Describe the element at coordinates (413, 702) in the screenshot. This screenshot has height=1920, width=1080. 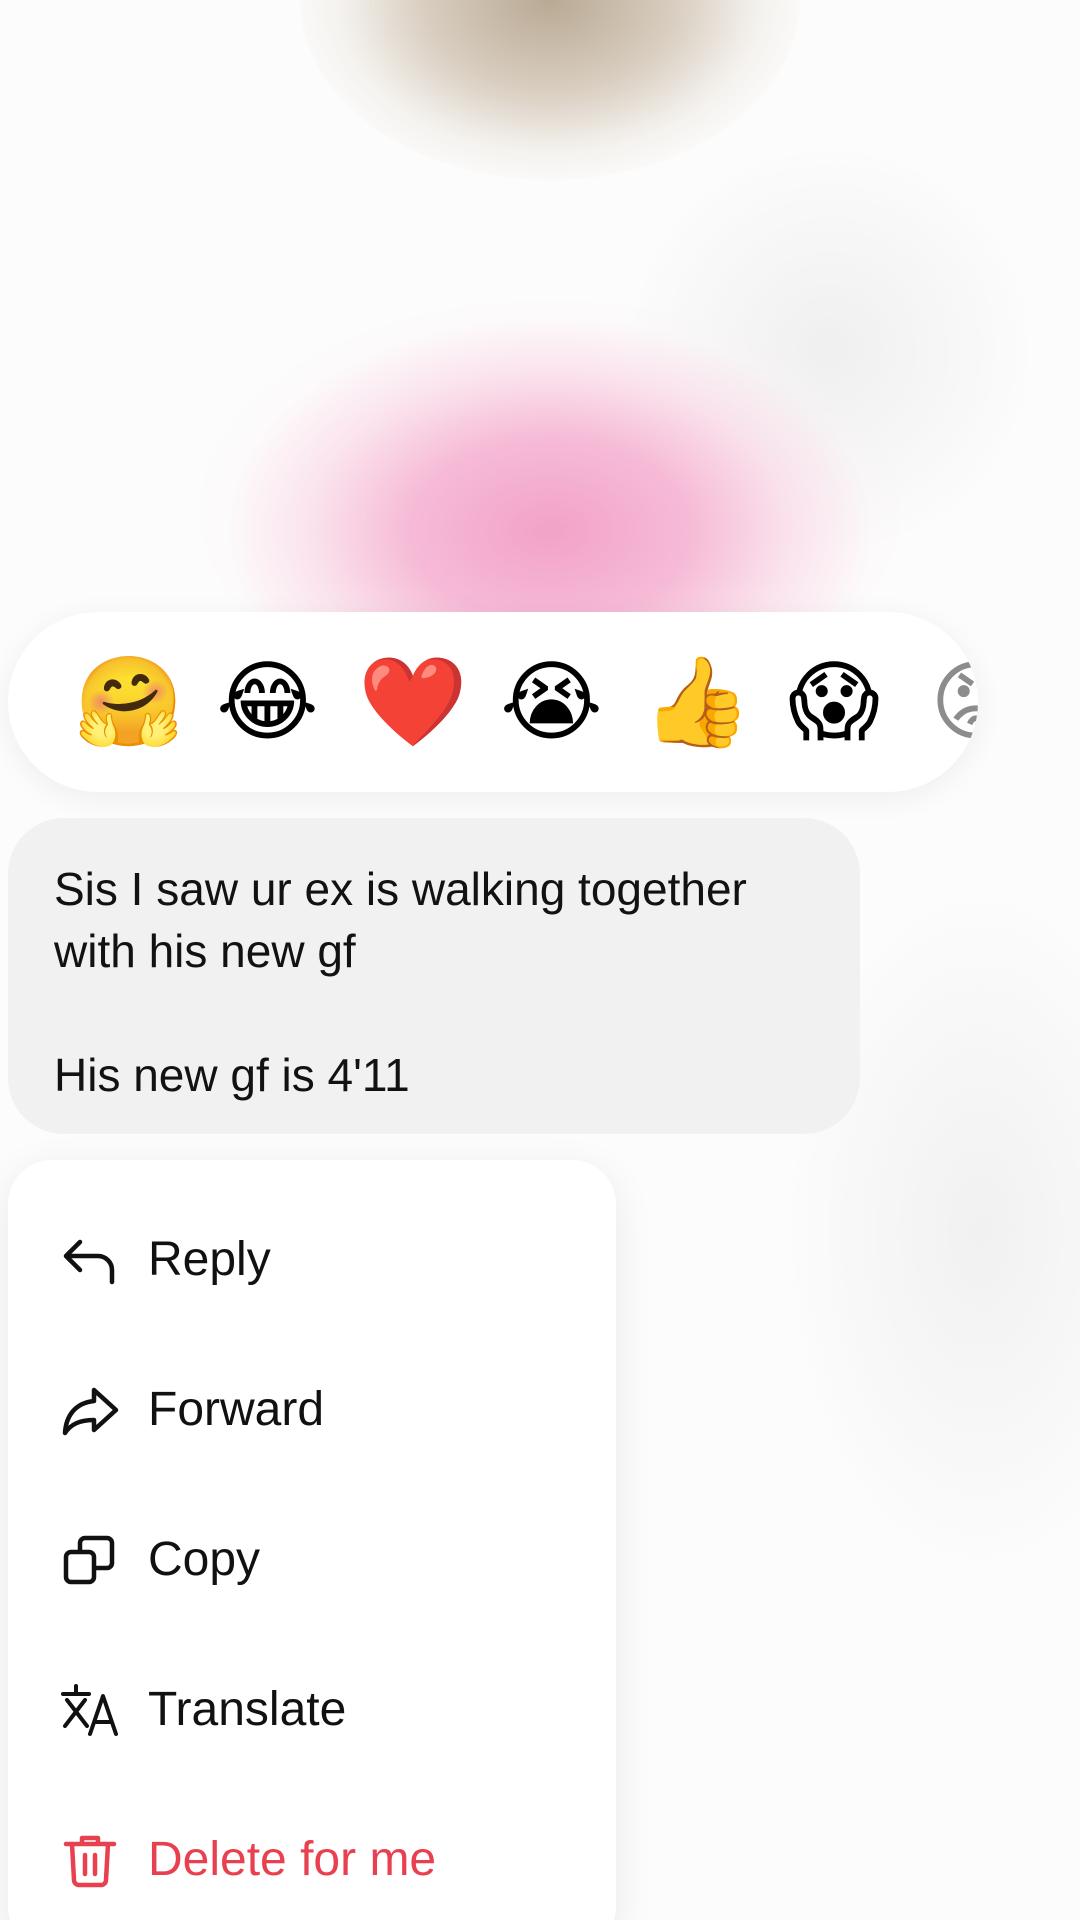
I see `reaction-red-heart: ❤️` at that location.